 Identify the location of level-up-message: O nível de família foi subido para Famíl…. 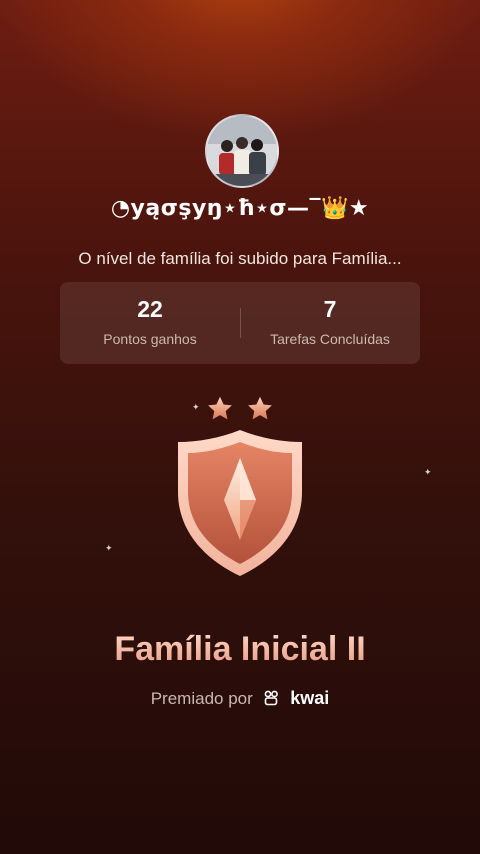
(240, 258).